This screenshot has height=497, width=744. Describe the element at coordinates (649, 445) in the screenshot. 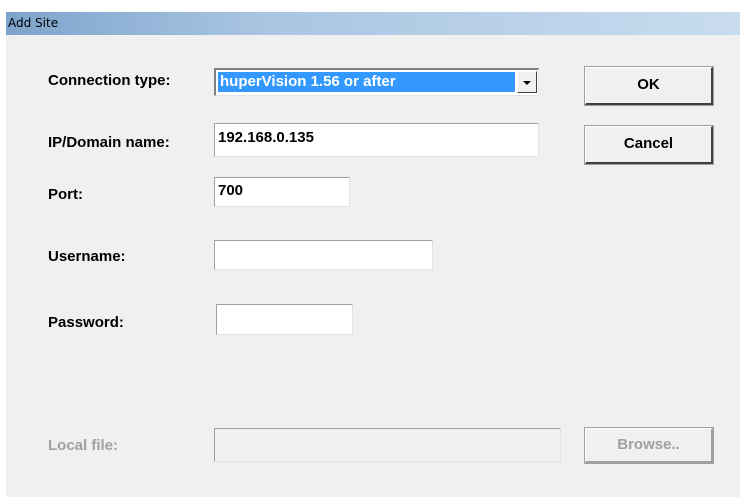

I see `browse-button: Browse..` at that location.